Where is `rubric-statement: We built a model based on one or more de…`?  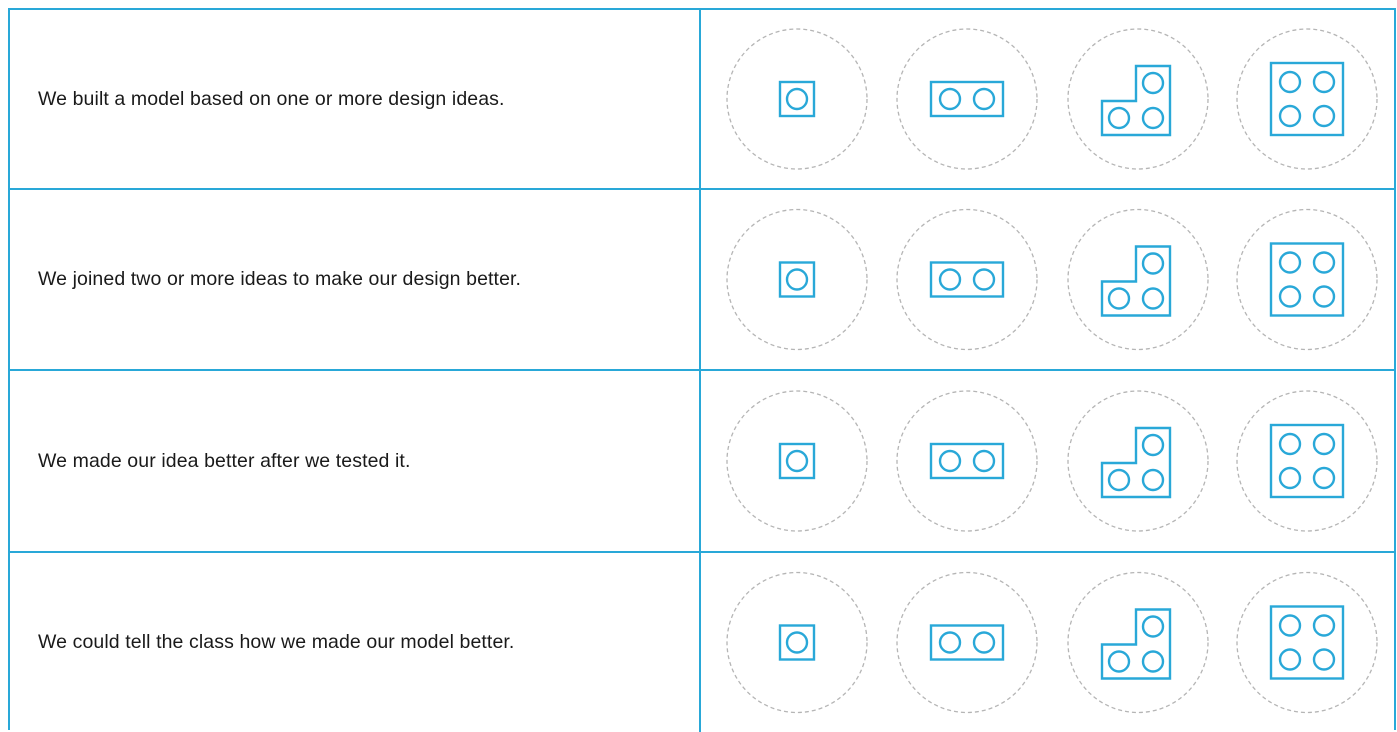
rubric-statement: We built a model based on one or more de… is located at coordinates (355, 99).